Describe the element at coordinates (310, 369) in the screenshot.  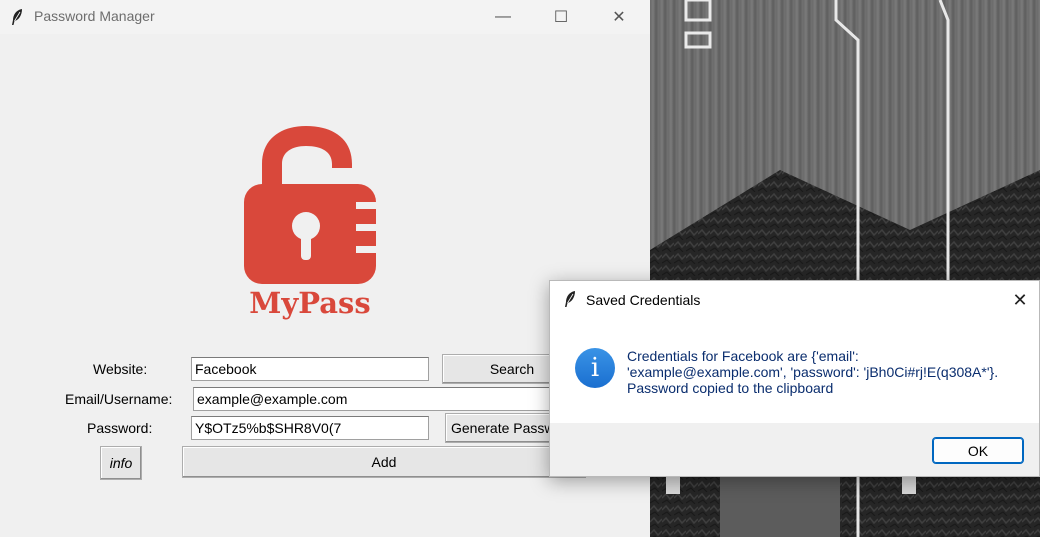
I see `website-input: Facebook` at that location.